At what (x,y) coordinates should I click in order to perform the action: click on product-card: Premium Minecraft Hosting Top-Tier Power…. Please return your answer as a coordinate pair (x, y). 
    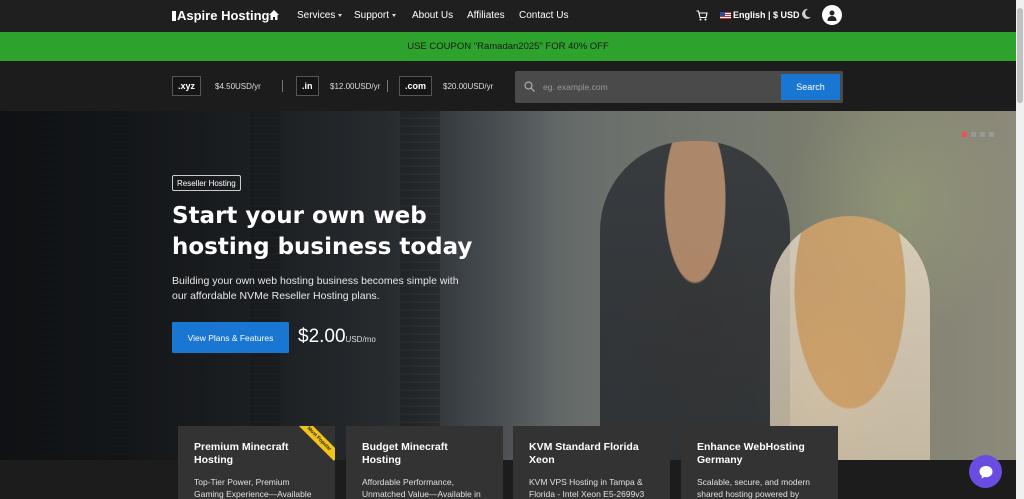
    Looking at the image, I should click on (256, 462).